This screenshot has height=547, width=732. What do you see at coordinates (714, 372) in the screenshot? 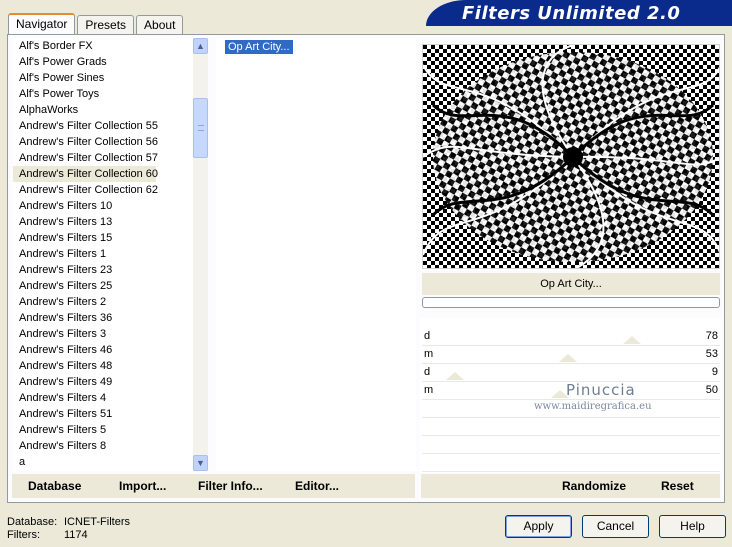
I see `param-value: 9` at bounding box center [714, 372].